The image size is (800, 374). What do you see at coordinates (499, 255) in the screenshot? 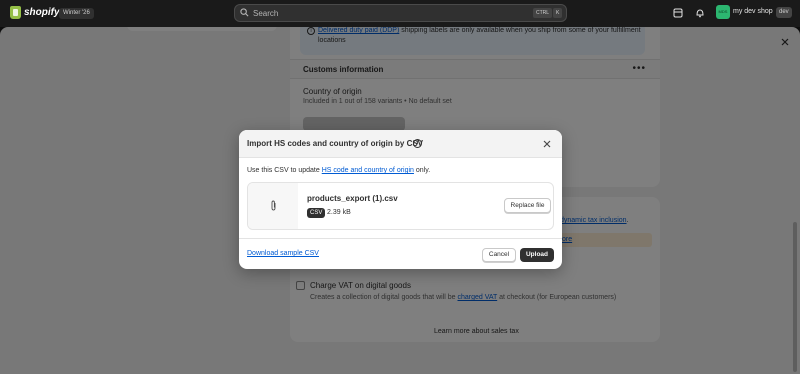
I see `cancel-button: Cancel` at bounding box center [499, 255].